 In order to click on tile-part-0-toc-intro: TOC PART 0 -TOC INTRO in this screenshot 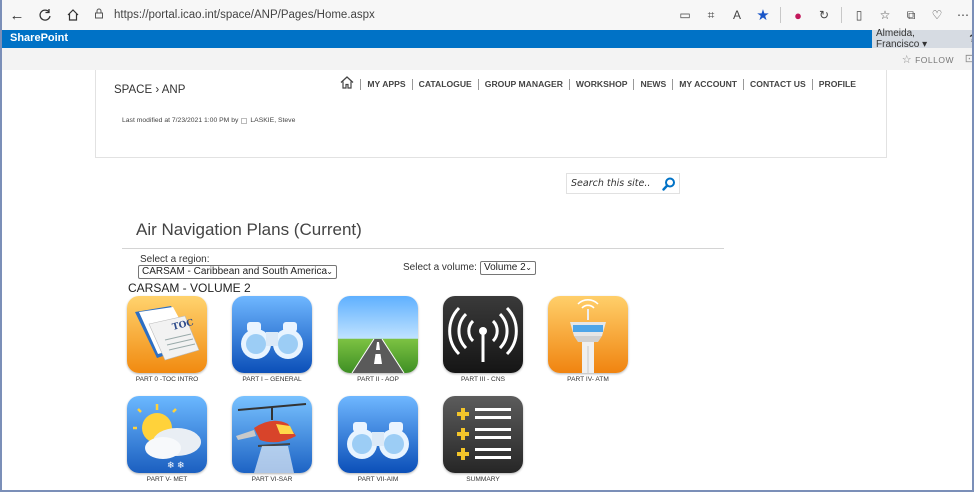, I will do `click(167, 339)`.